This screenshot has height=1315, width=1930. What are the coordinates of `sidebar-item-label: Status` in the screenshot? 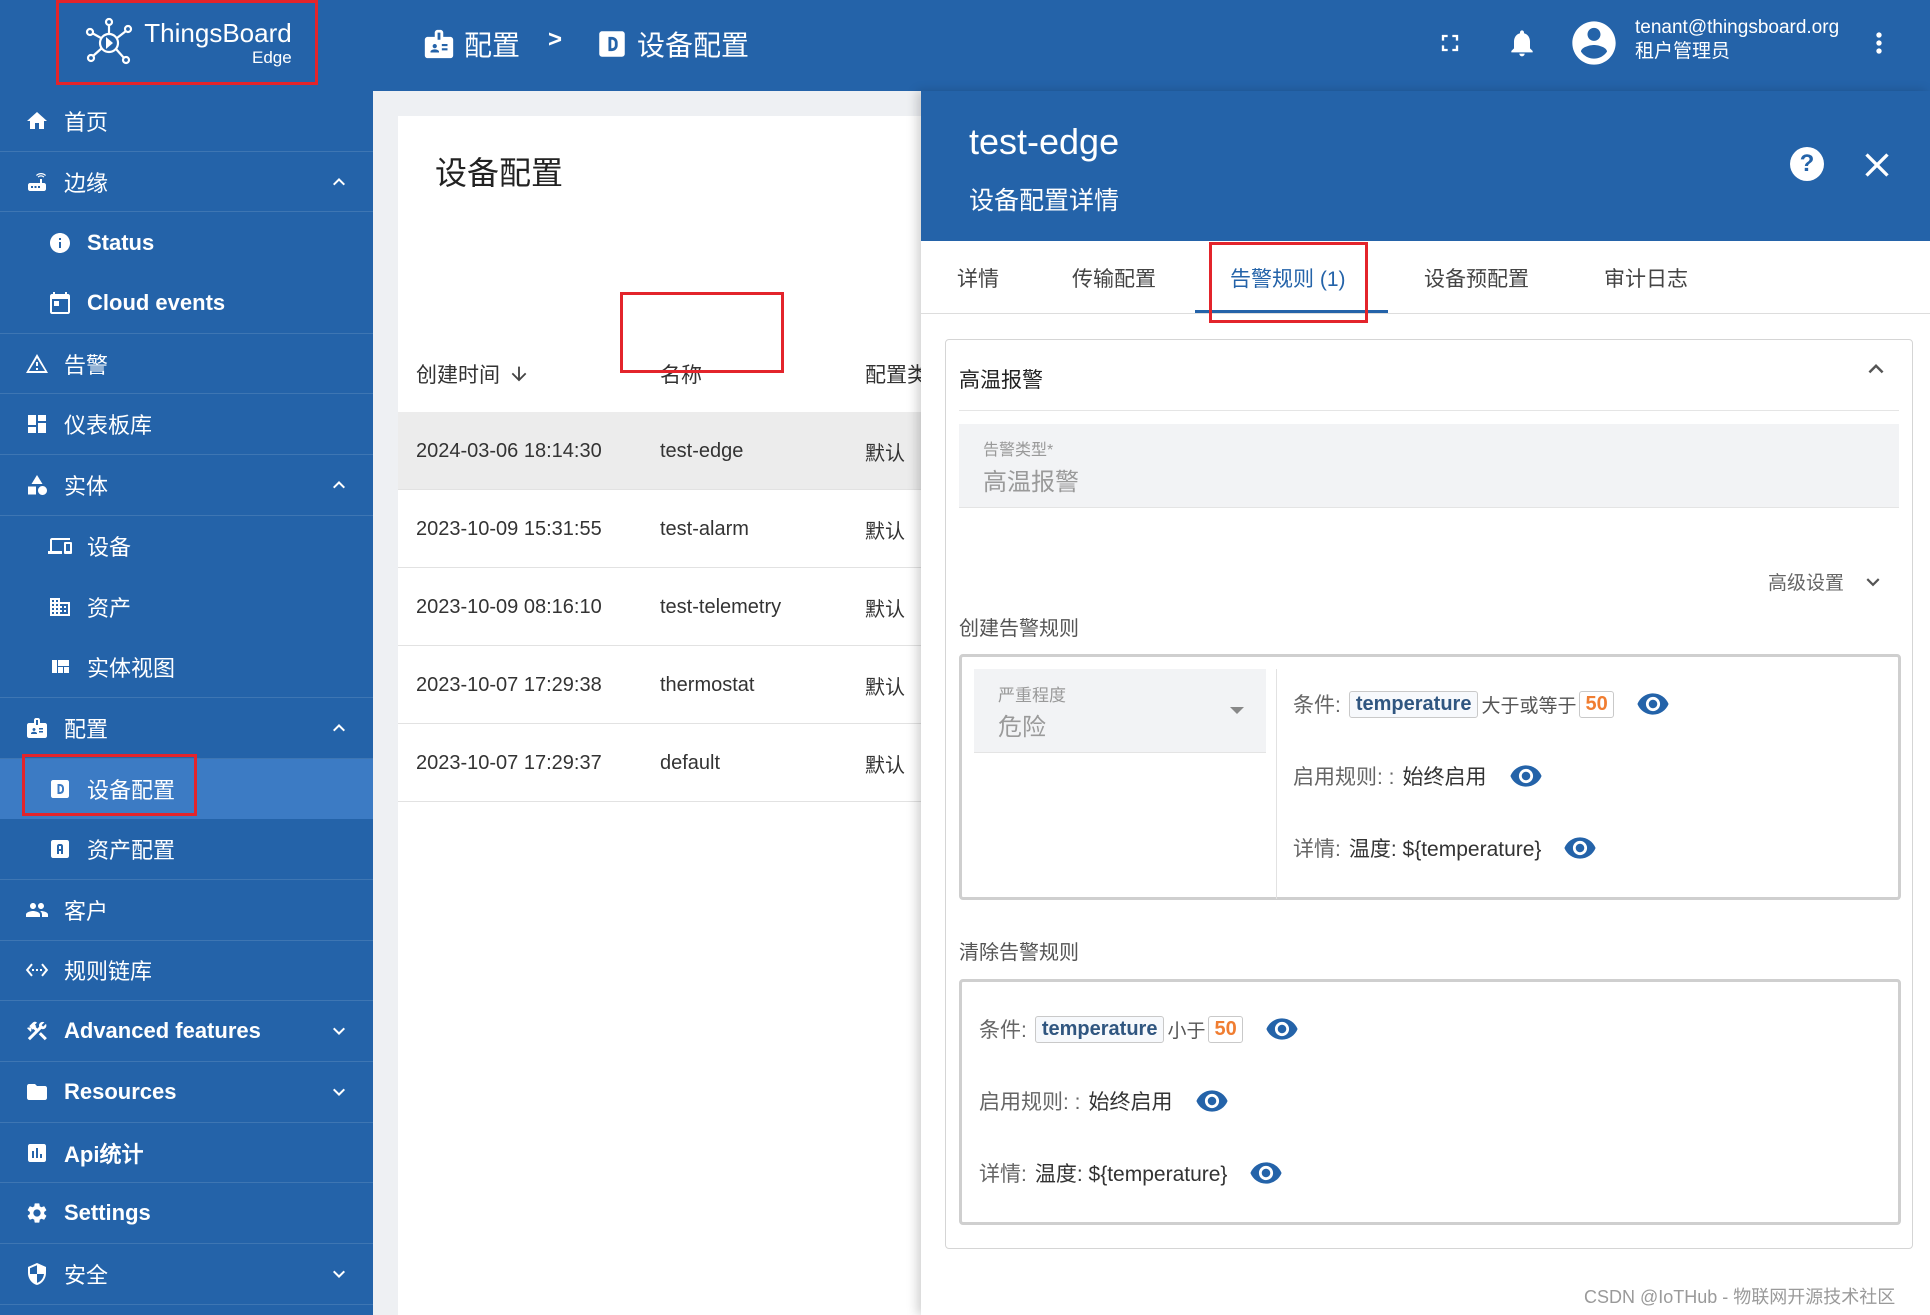 It's located at (121, 242).